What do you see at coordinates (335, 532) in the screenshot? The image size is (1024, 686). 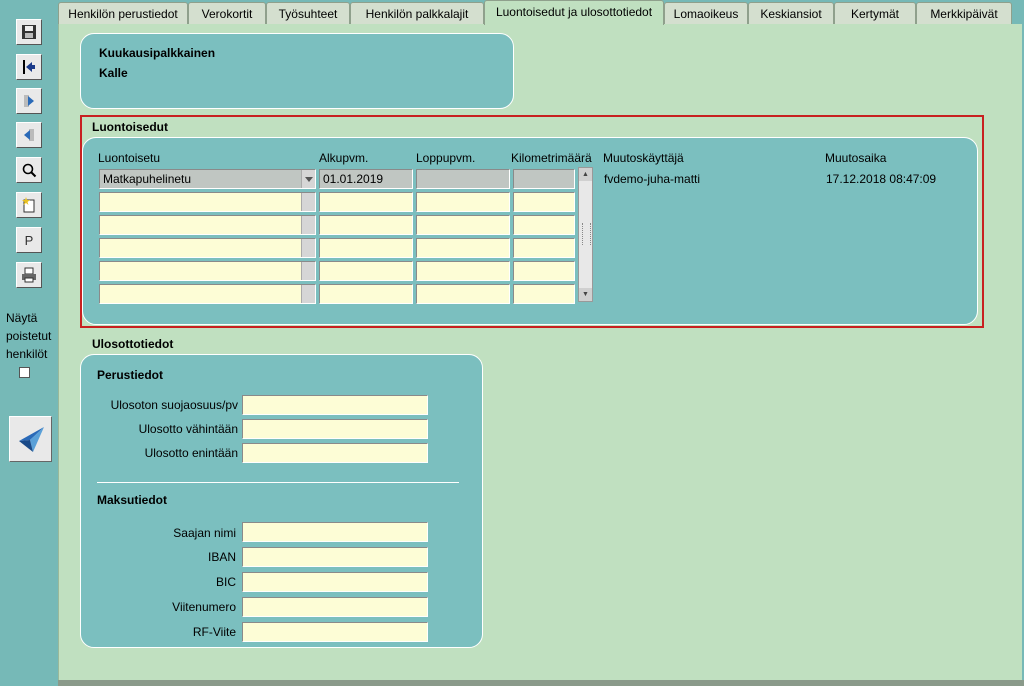 I see `payee-name-field` at bounding box center [335, 532].